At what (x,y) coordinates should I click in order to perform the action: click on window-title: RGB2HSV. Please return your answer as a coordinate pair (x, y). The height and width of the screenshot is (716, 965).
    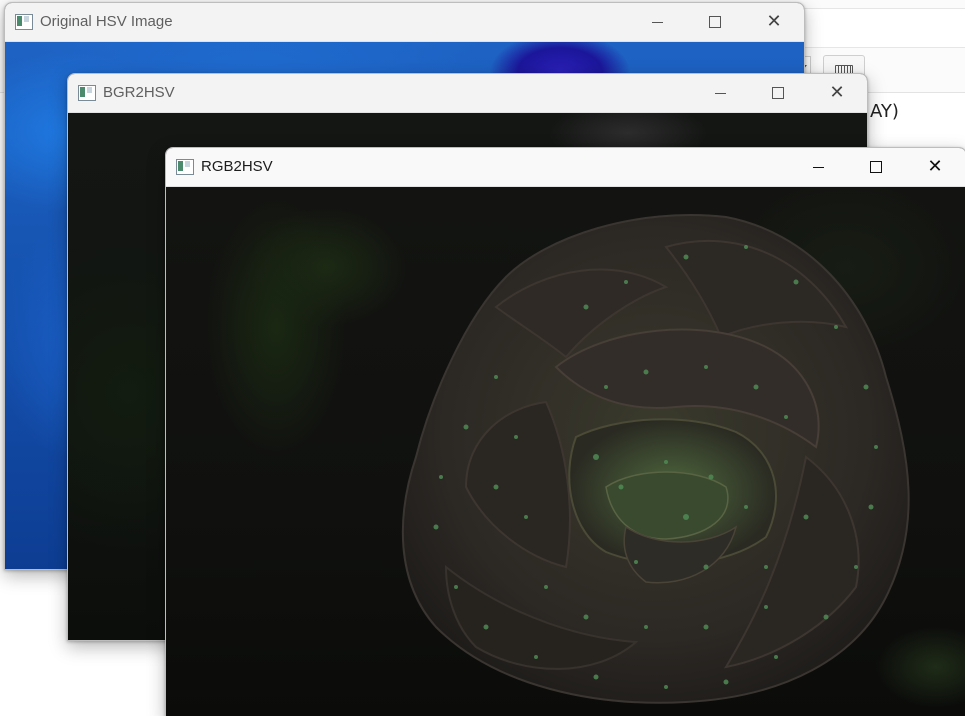
    Looking at the image, I should click on (237, 166).